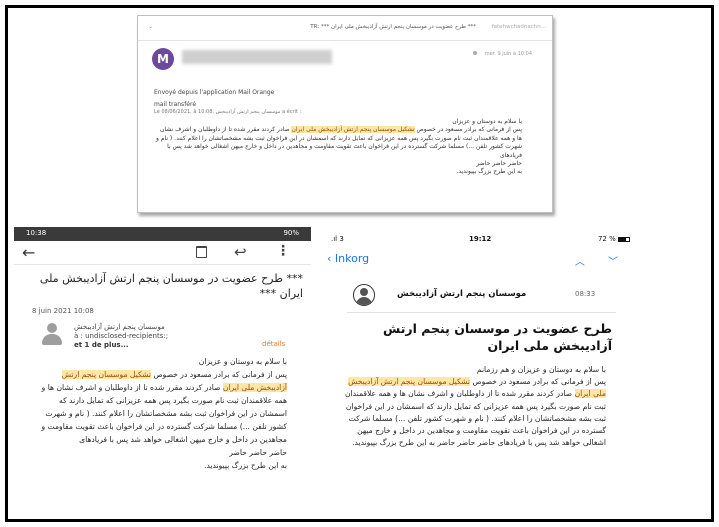  What do you see at coordinates (162, 234) in the screenshot?
I see `status-bar: 10:38 90%` at bounding box center [162, 234].